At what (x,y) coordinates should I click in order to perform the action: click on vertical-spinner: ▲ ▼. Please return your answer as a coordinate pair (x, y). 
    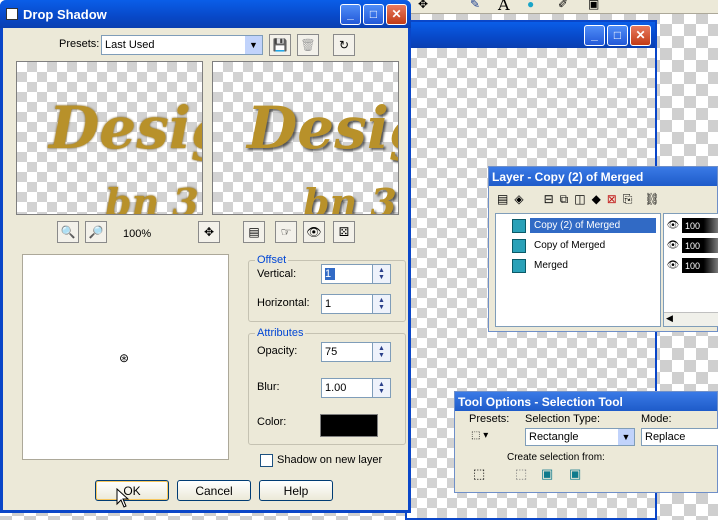
    Looking at the image, I should click on (381, 274).